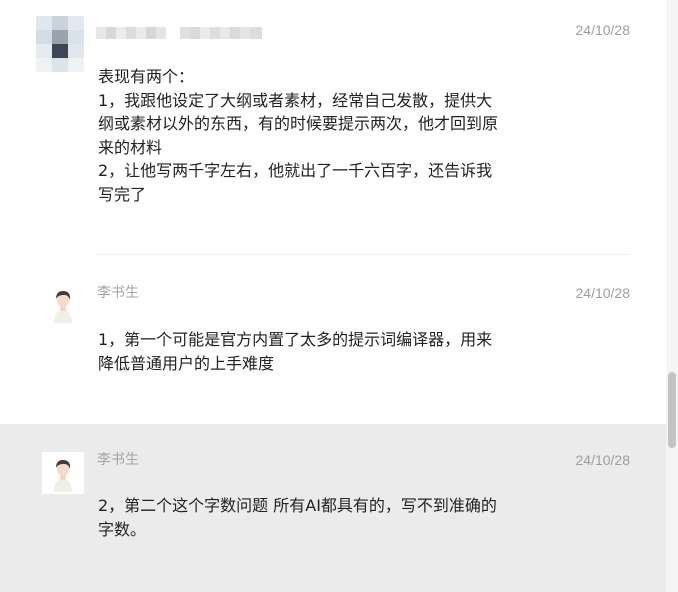 This screenshot has height=592, width=678. Describe the element at coordinates (295, 351) in the screenshot. I see `comment-text: 1，第一个可能是官方内置了太多的提示词编译器，用来 降低普通用户的上手难度` at that location.